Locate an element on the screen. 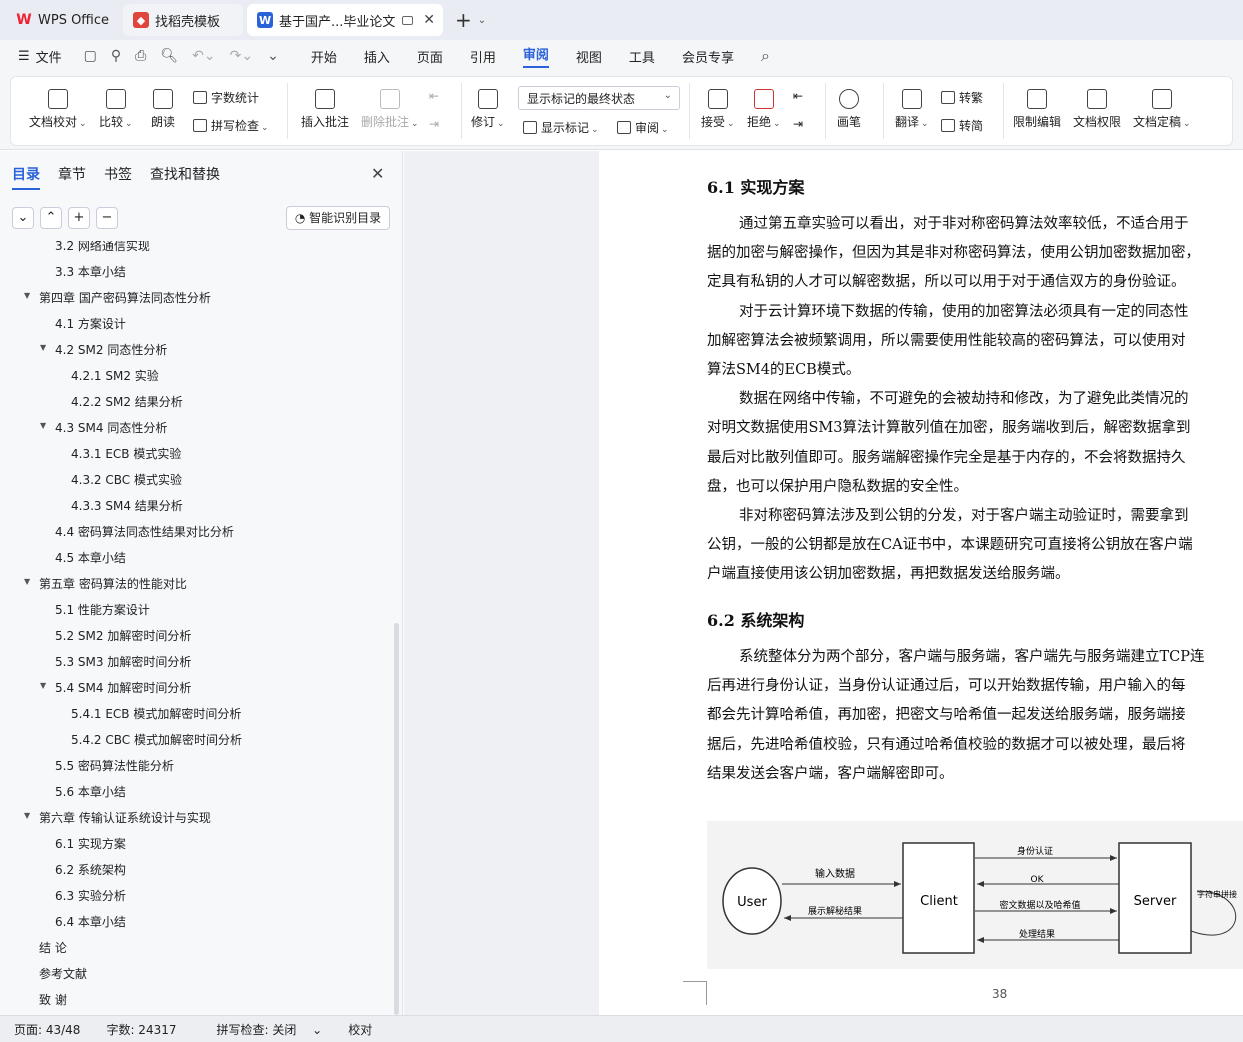  menu-page: 页面 is located at coordinates (430, 56).